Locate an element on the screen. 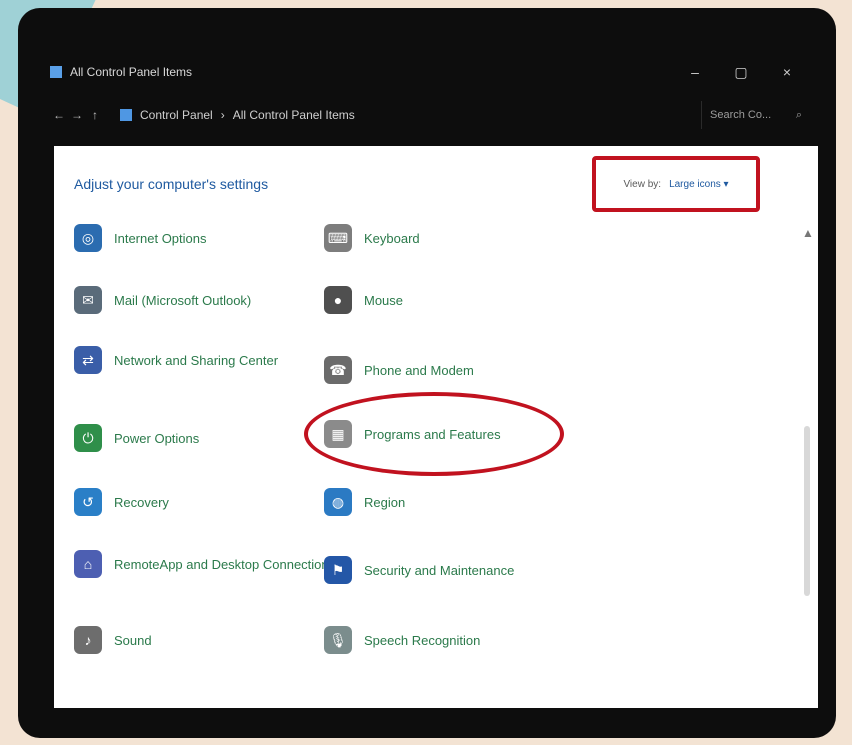 This screenshot has height=745, width=852. microphone-icon: 🎙 is located at coordinates (338, 640).